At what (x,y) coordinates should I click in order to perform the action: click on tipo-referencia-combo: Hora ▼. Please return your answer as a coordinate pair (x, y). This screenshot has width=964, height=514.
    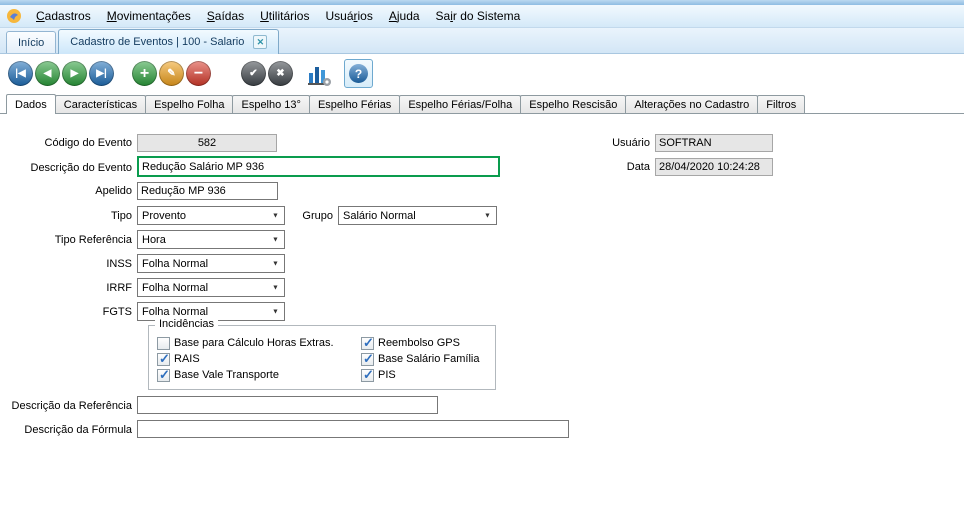
    Looking at the image, I should click on (211, 239).